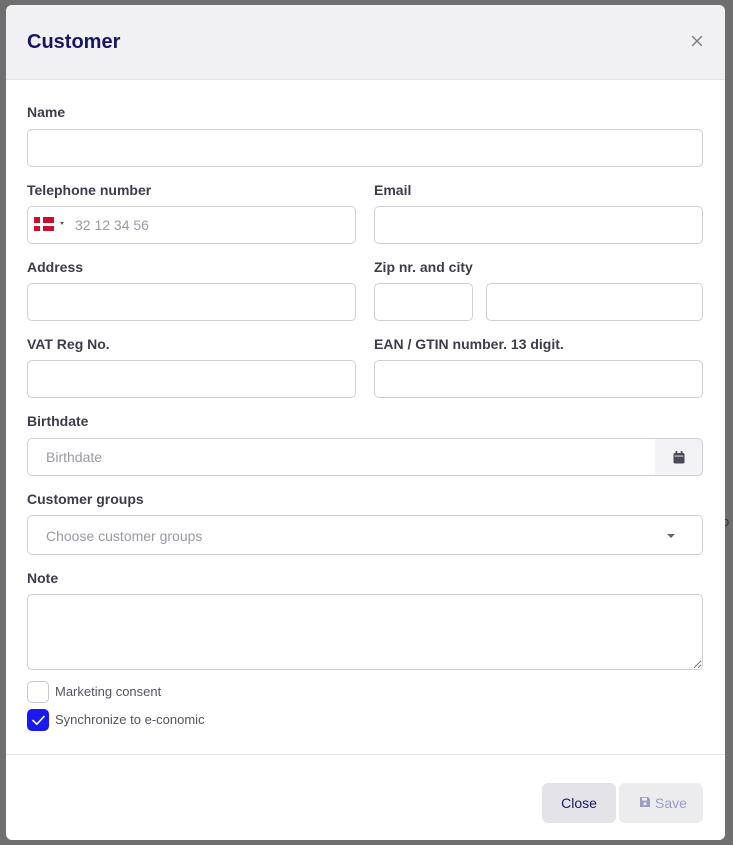  Describe the element at coordinates (341, 457) in the screenshot. I see `birthdate-input` at that location.